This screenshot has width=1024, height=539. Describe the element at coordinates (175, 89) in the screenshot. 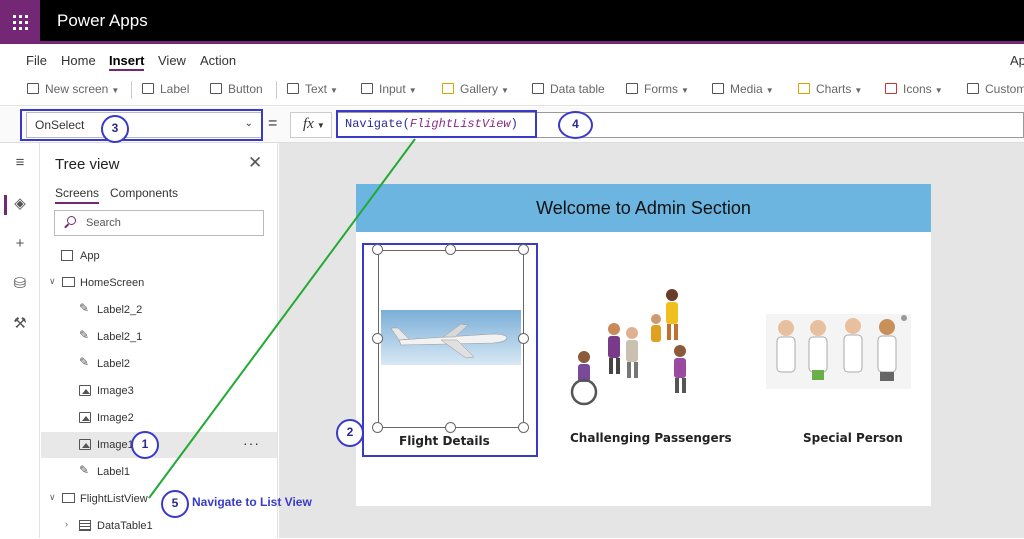

I see `label-label: Label` at that location.